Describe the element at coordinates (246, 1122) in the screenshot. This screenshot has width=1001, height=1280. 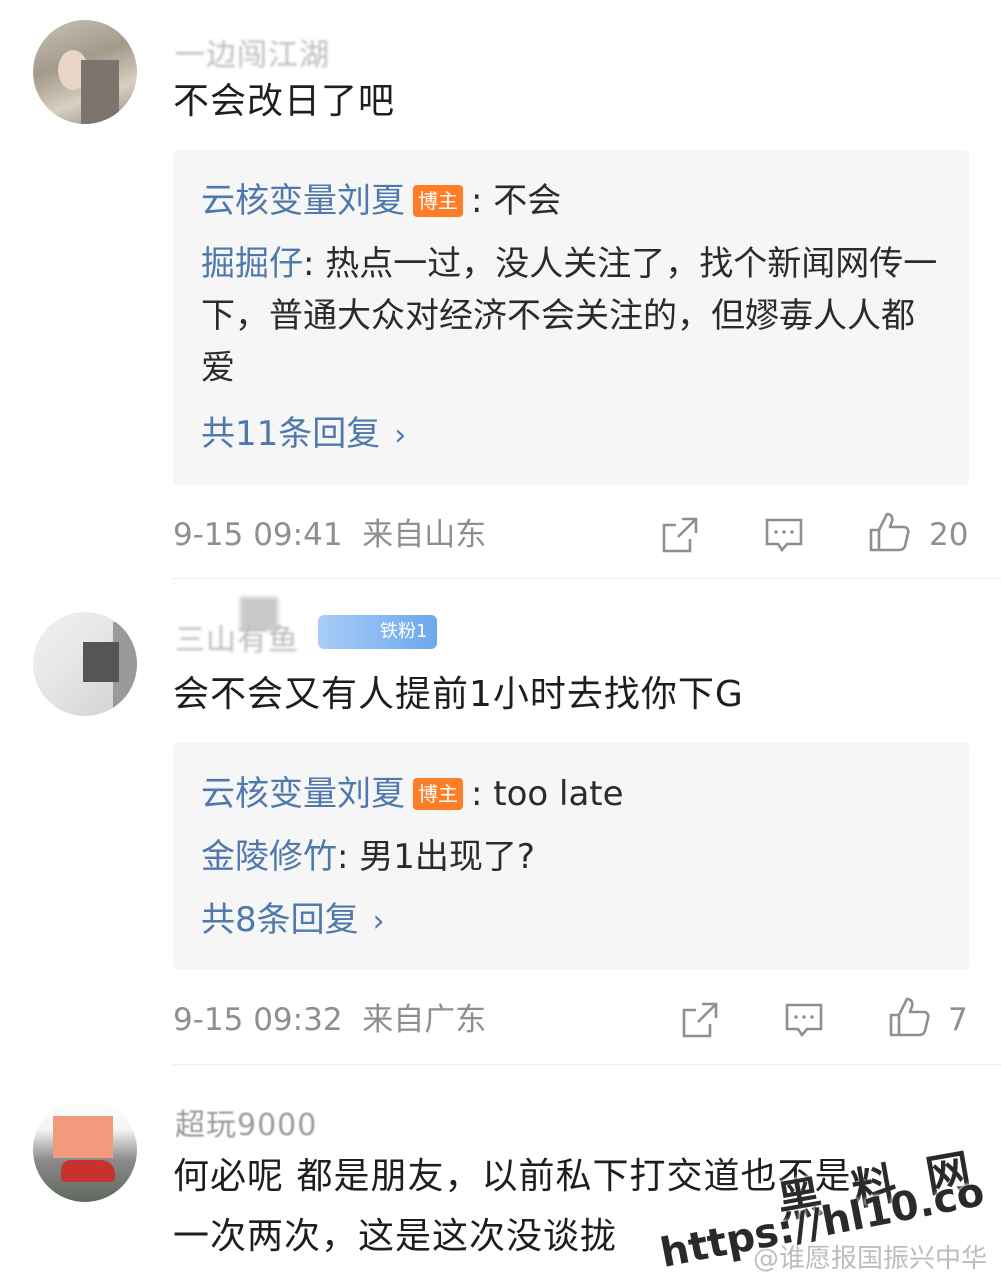
I see `comment-username: 超玩9000` at that location.